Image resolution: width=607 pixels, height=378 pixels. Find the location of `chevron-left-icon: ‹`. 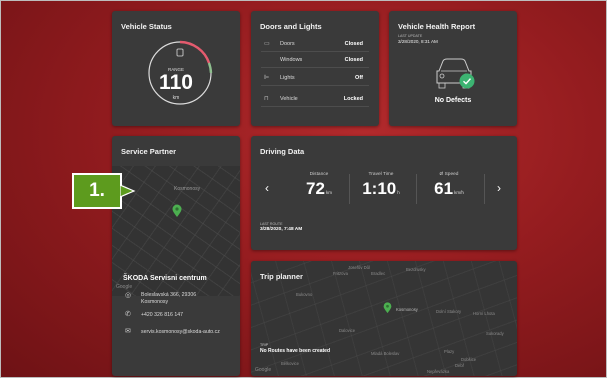

chevron-left-icon: ‹ is located at coordinates (267, 188).